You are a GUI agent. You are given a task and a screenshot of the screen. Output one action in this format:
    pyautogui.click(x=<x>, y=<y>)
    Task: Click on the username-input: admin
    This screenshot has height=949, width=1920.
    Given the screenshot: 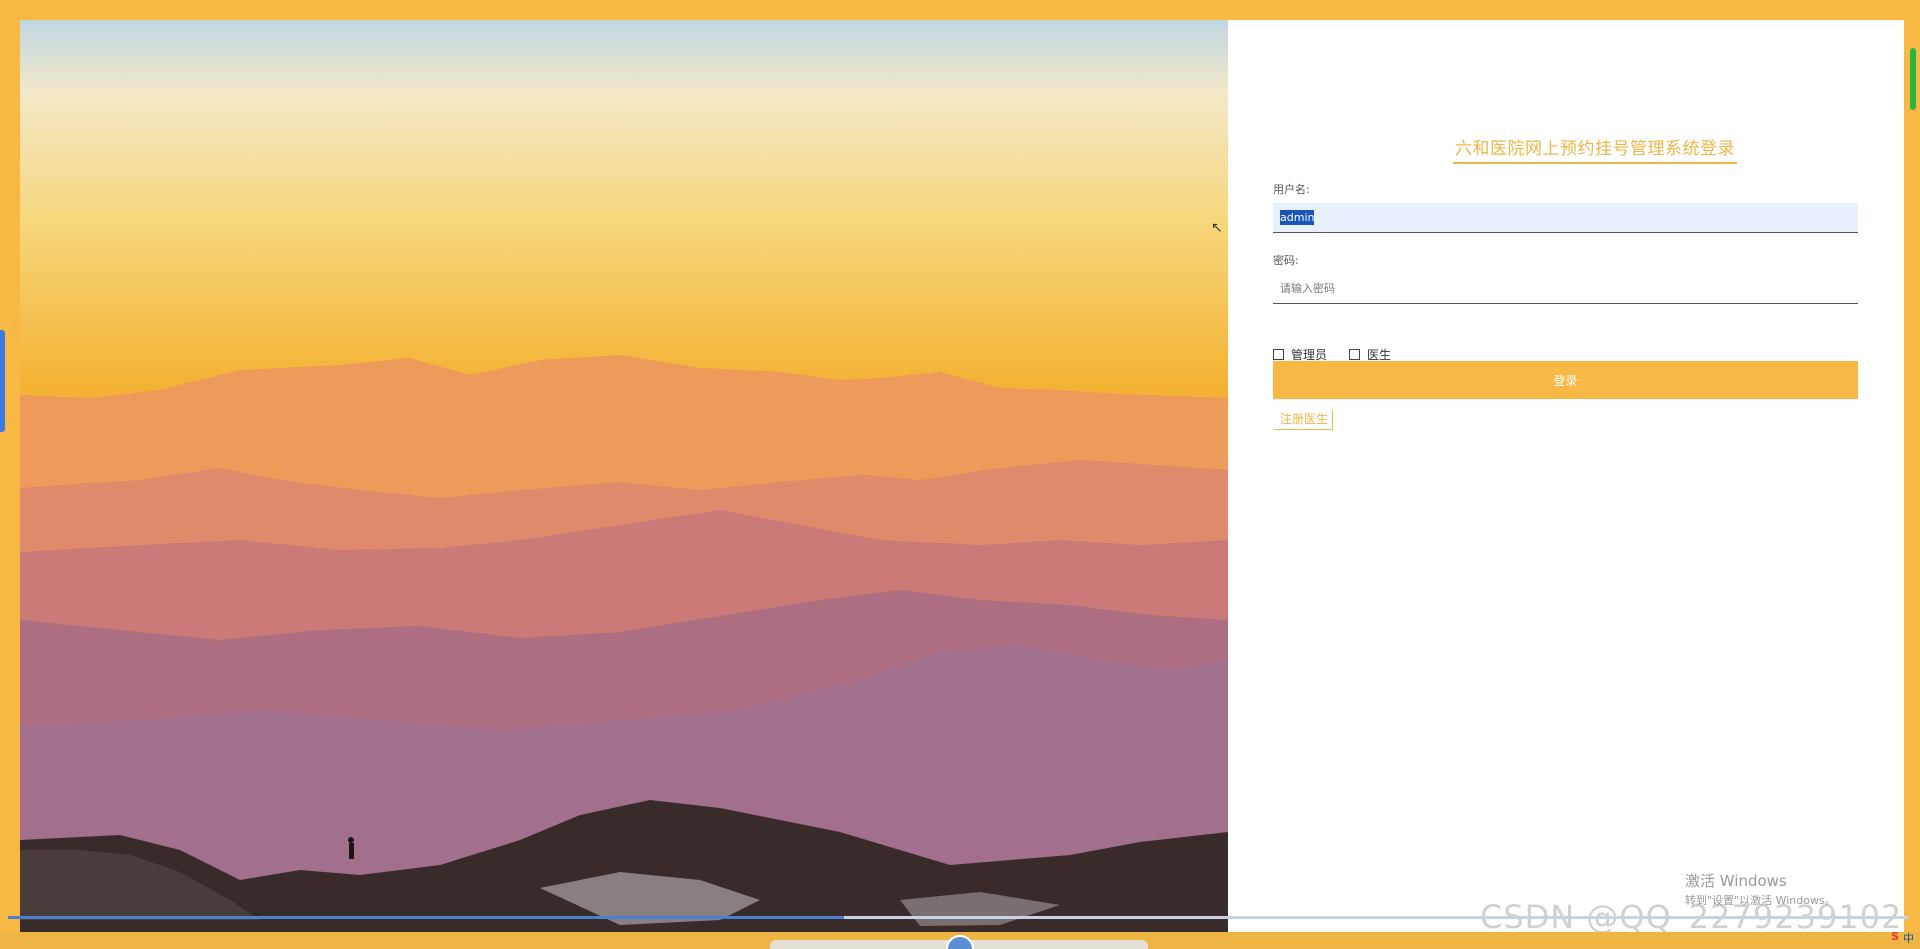 What is the action you would take?
    pyautogui.click(x=1565, y=218)
    